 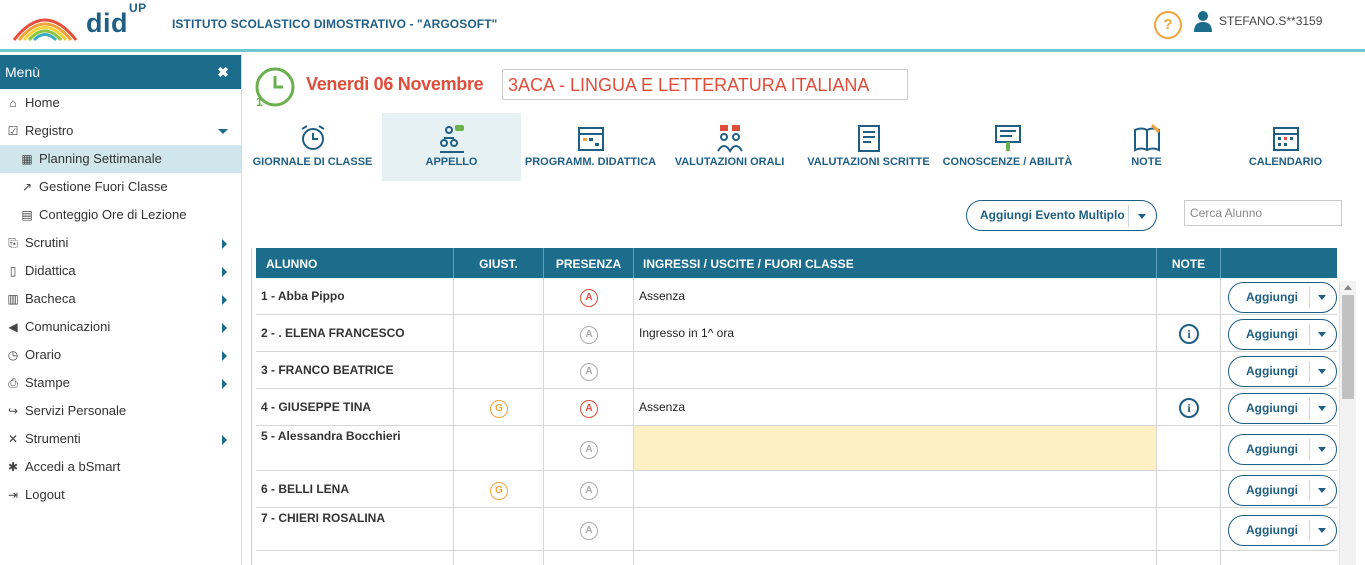 I want to click on sidebar-item-gestione-fuori-classe: ↗ Gestione Fuori Classe, so click(x=120, y=187).